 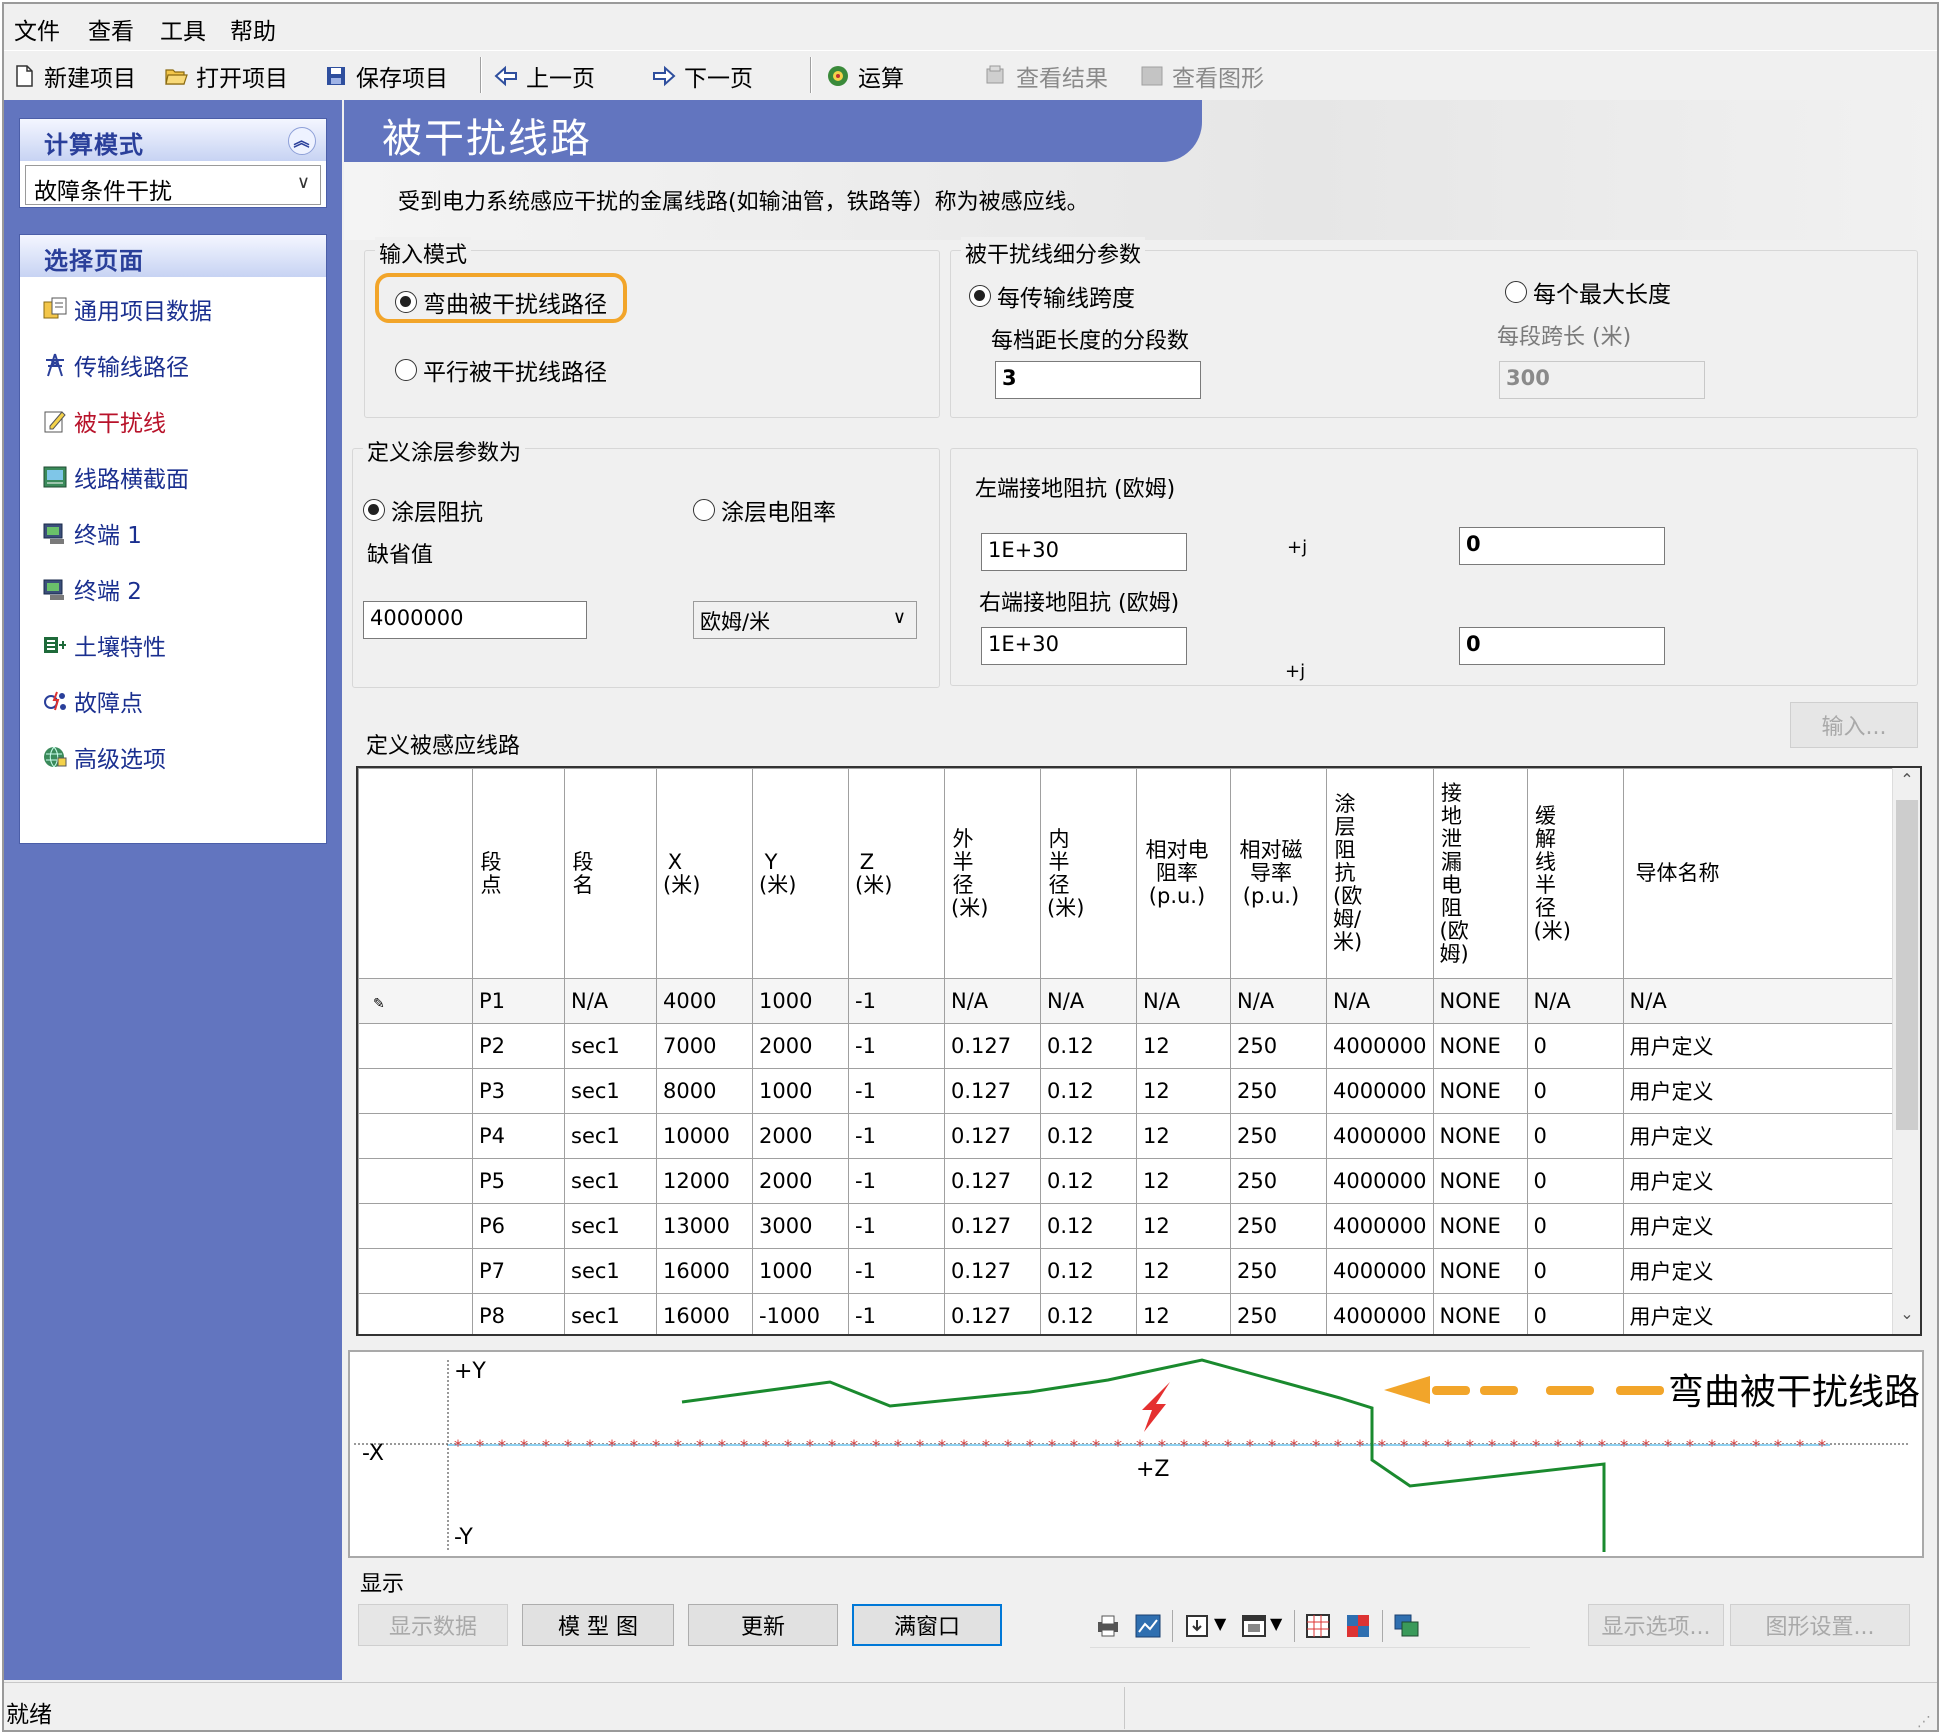 What do you see at coordinates (406, 302) in the screenshot?
I see `radio-button-checked` at bounding box center [406, 302].